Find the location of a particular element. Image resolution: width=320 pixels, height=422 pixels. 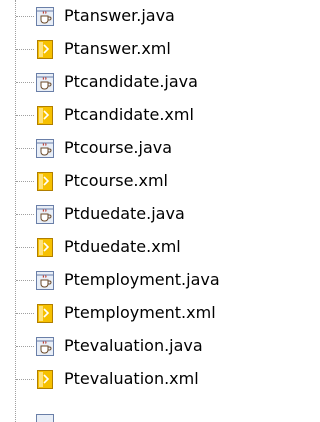

tree-item-java-file: Ptanswer.java is located at coordinates (135, 16).